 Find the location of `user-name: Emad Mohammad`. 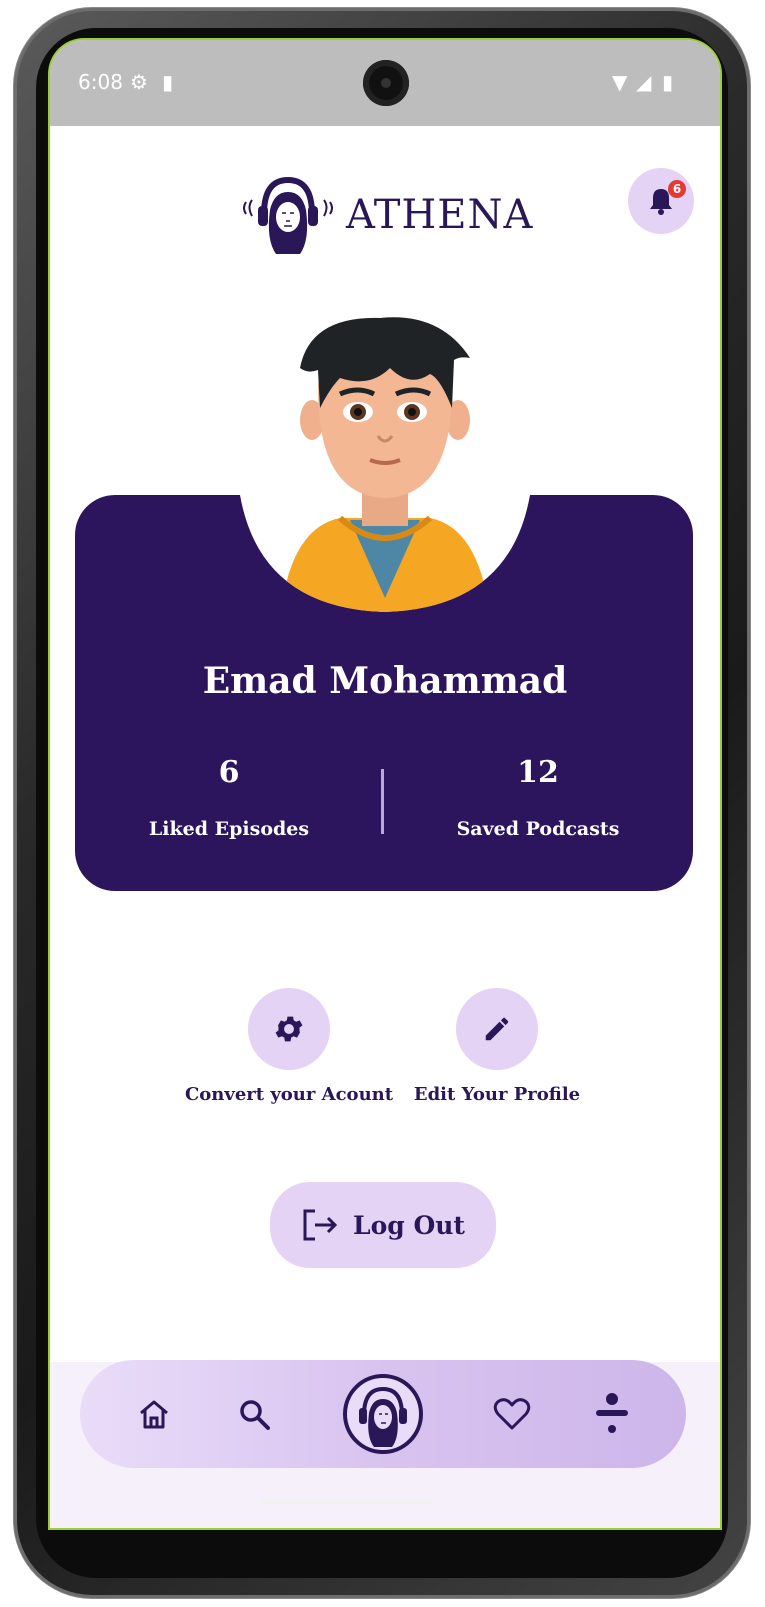

user-name: Emad Mohammad is located at coordinates (385, 681).